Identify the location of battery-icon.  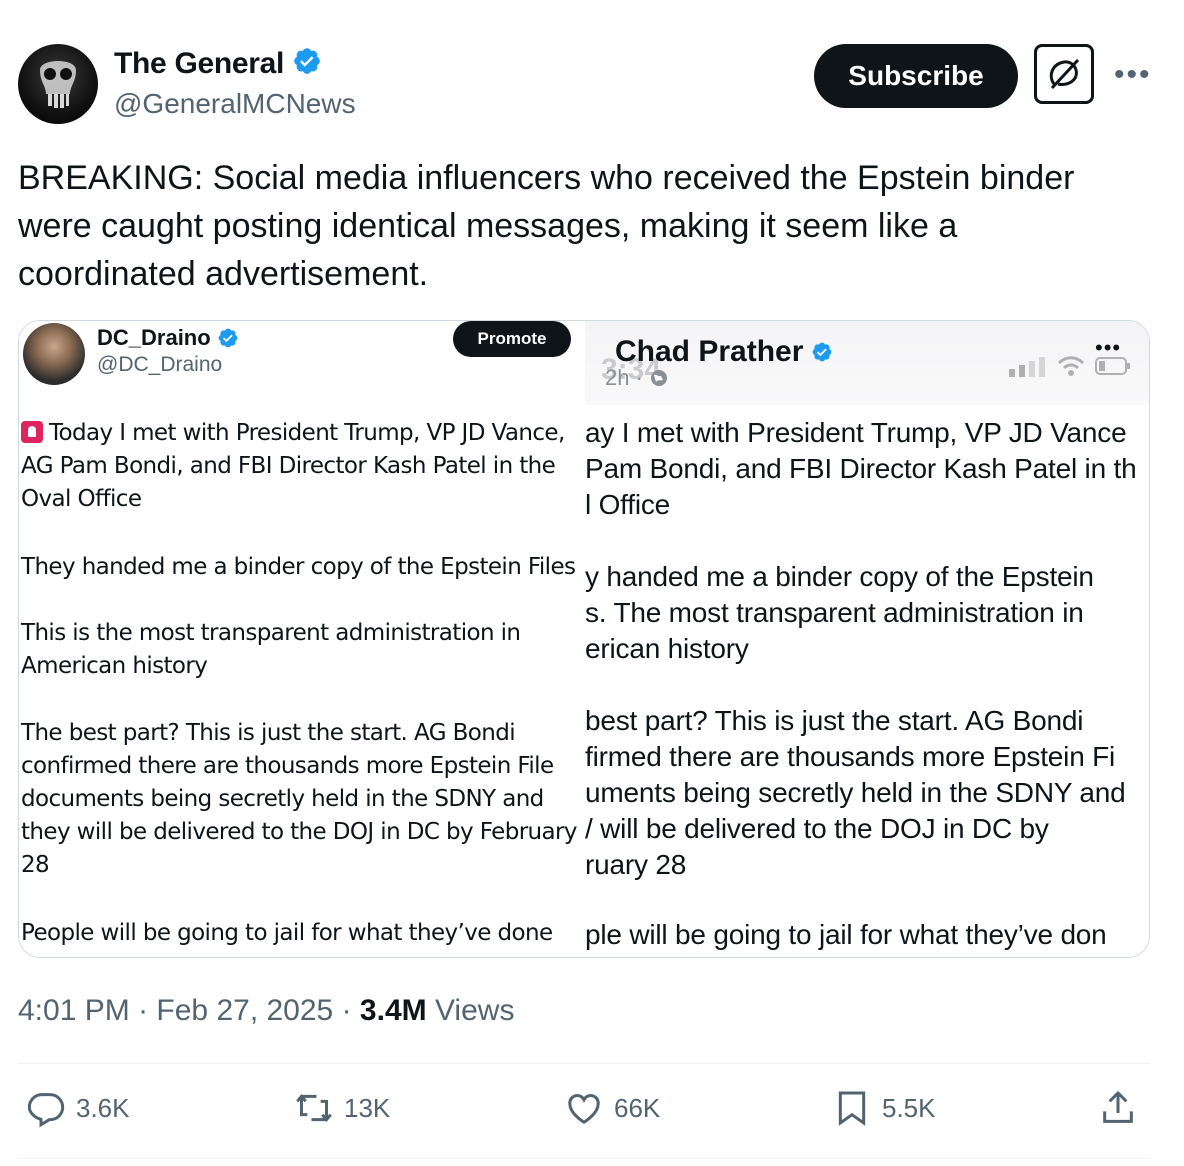
(1112, 366).